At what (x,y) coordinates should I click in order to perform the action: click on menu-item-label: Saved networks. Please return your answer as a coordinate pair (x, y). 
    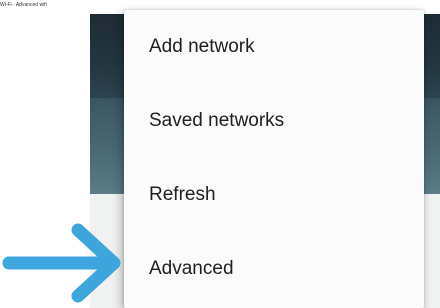
    Looking at the image, I should click on (217, 120).